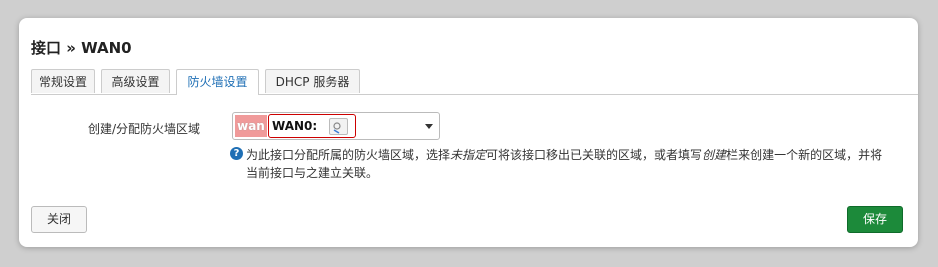  What do you see at coordinates (875, 219) in the screenshot?
I see `save-button: 保存` at bounding box center [875, 219].